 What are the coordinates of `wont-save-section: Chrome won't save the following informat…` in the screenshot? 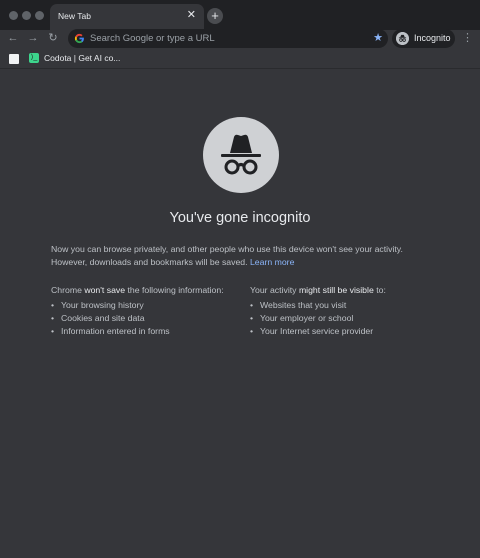 It's located at (146, 311).